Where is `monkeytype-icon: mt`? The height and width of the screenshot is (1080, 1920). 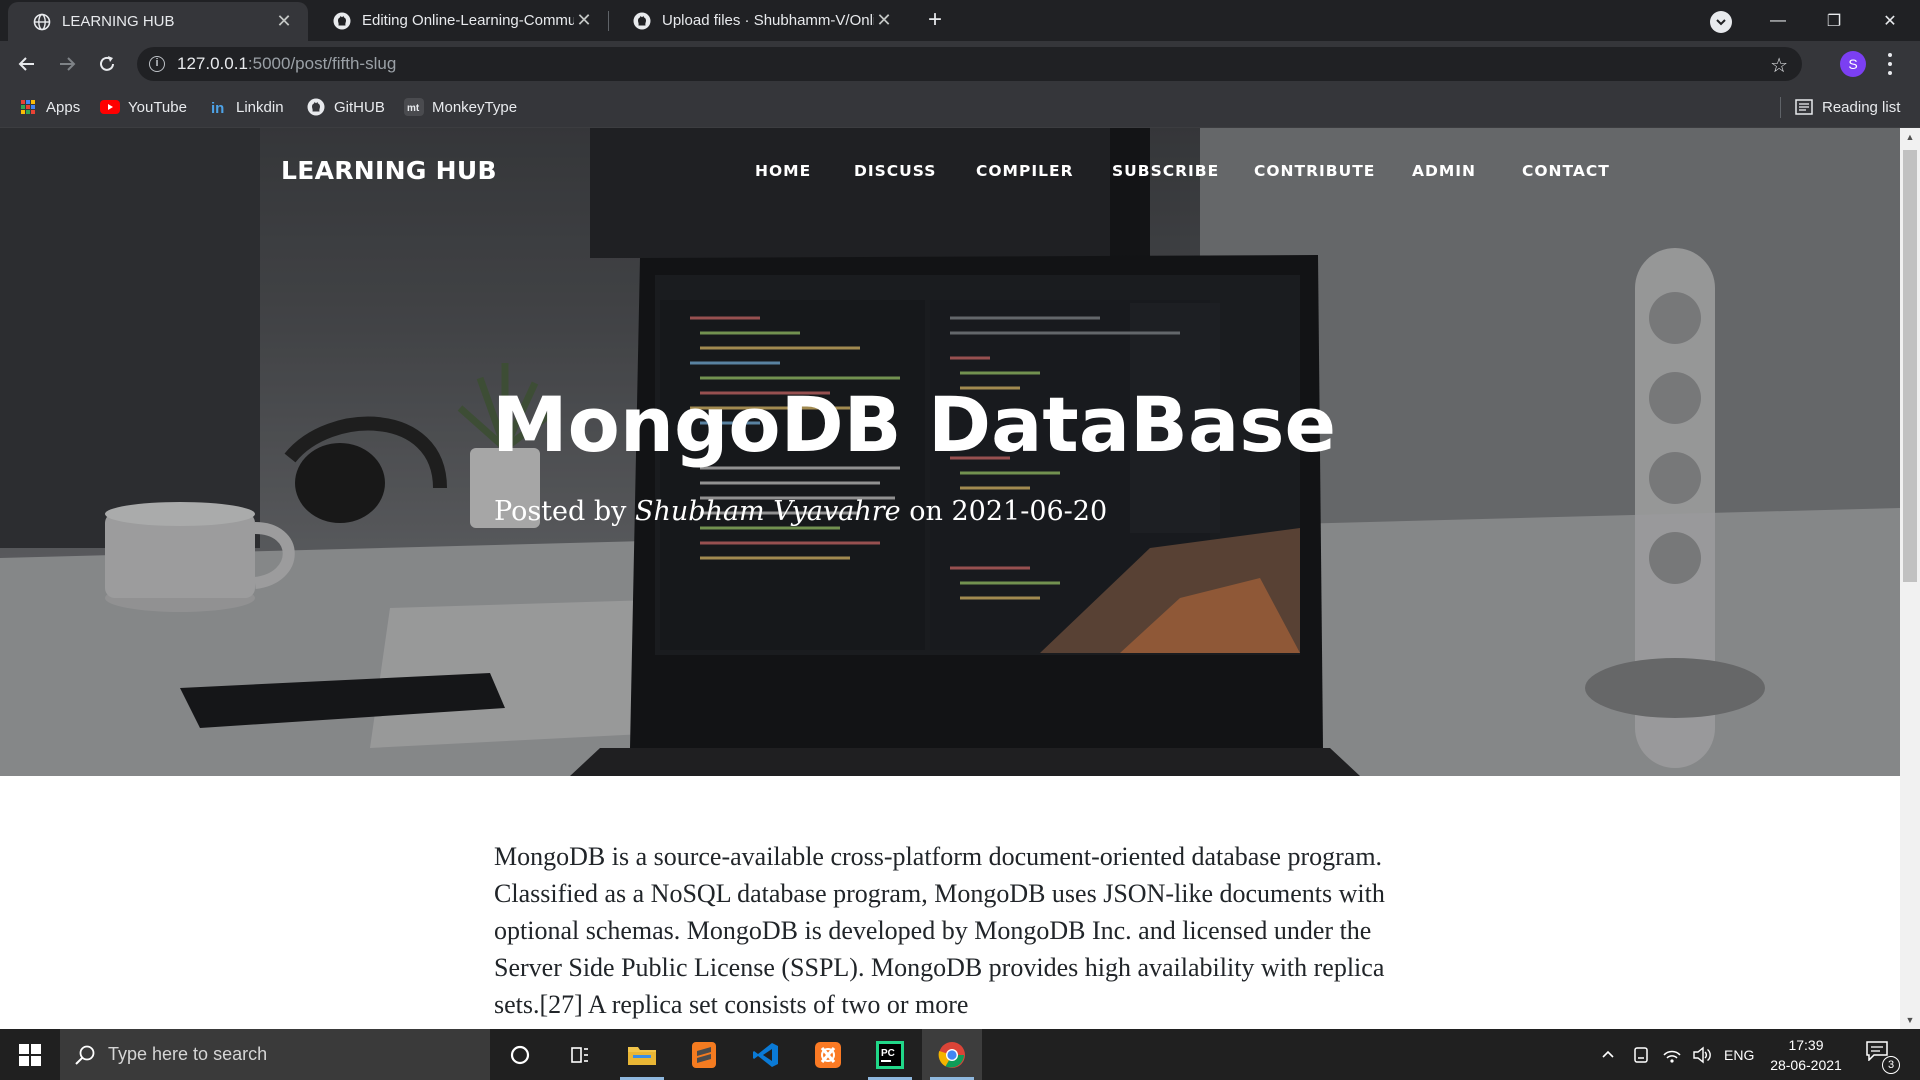
monkeytype-icon: mt is located at coordinates (414, 107).